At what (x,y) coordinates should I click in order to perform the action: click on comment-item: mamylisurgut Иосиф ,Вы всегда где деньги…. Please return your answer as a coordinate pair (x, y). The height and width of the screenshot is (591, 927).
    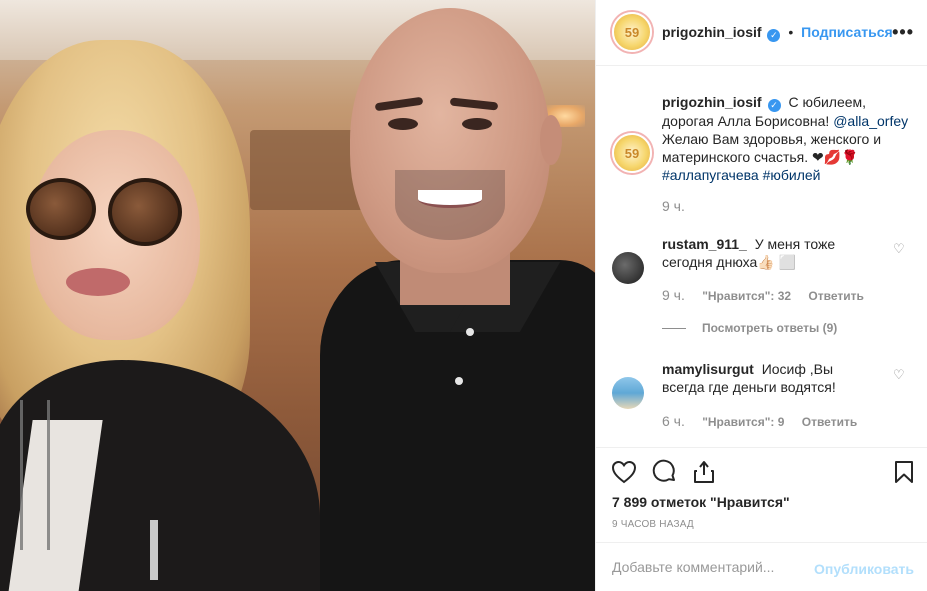
    Looking at the image, I should click on (769, 378).